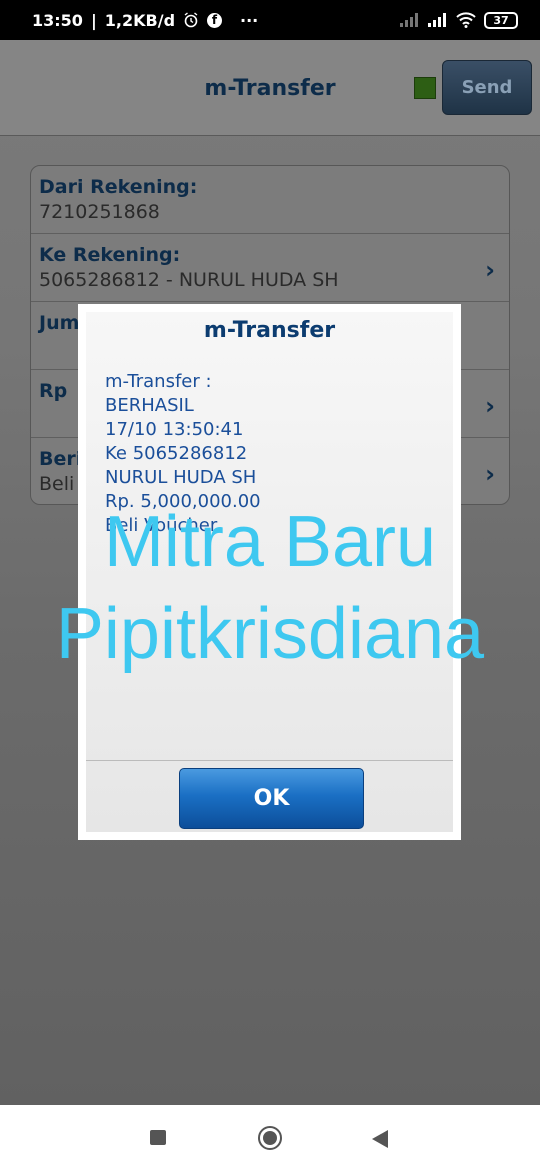 The image size is (540, 1170). I want to click on to-account-label: Ke Rekening:, so click(110, 255).